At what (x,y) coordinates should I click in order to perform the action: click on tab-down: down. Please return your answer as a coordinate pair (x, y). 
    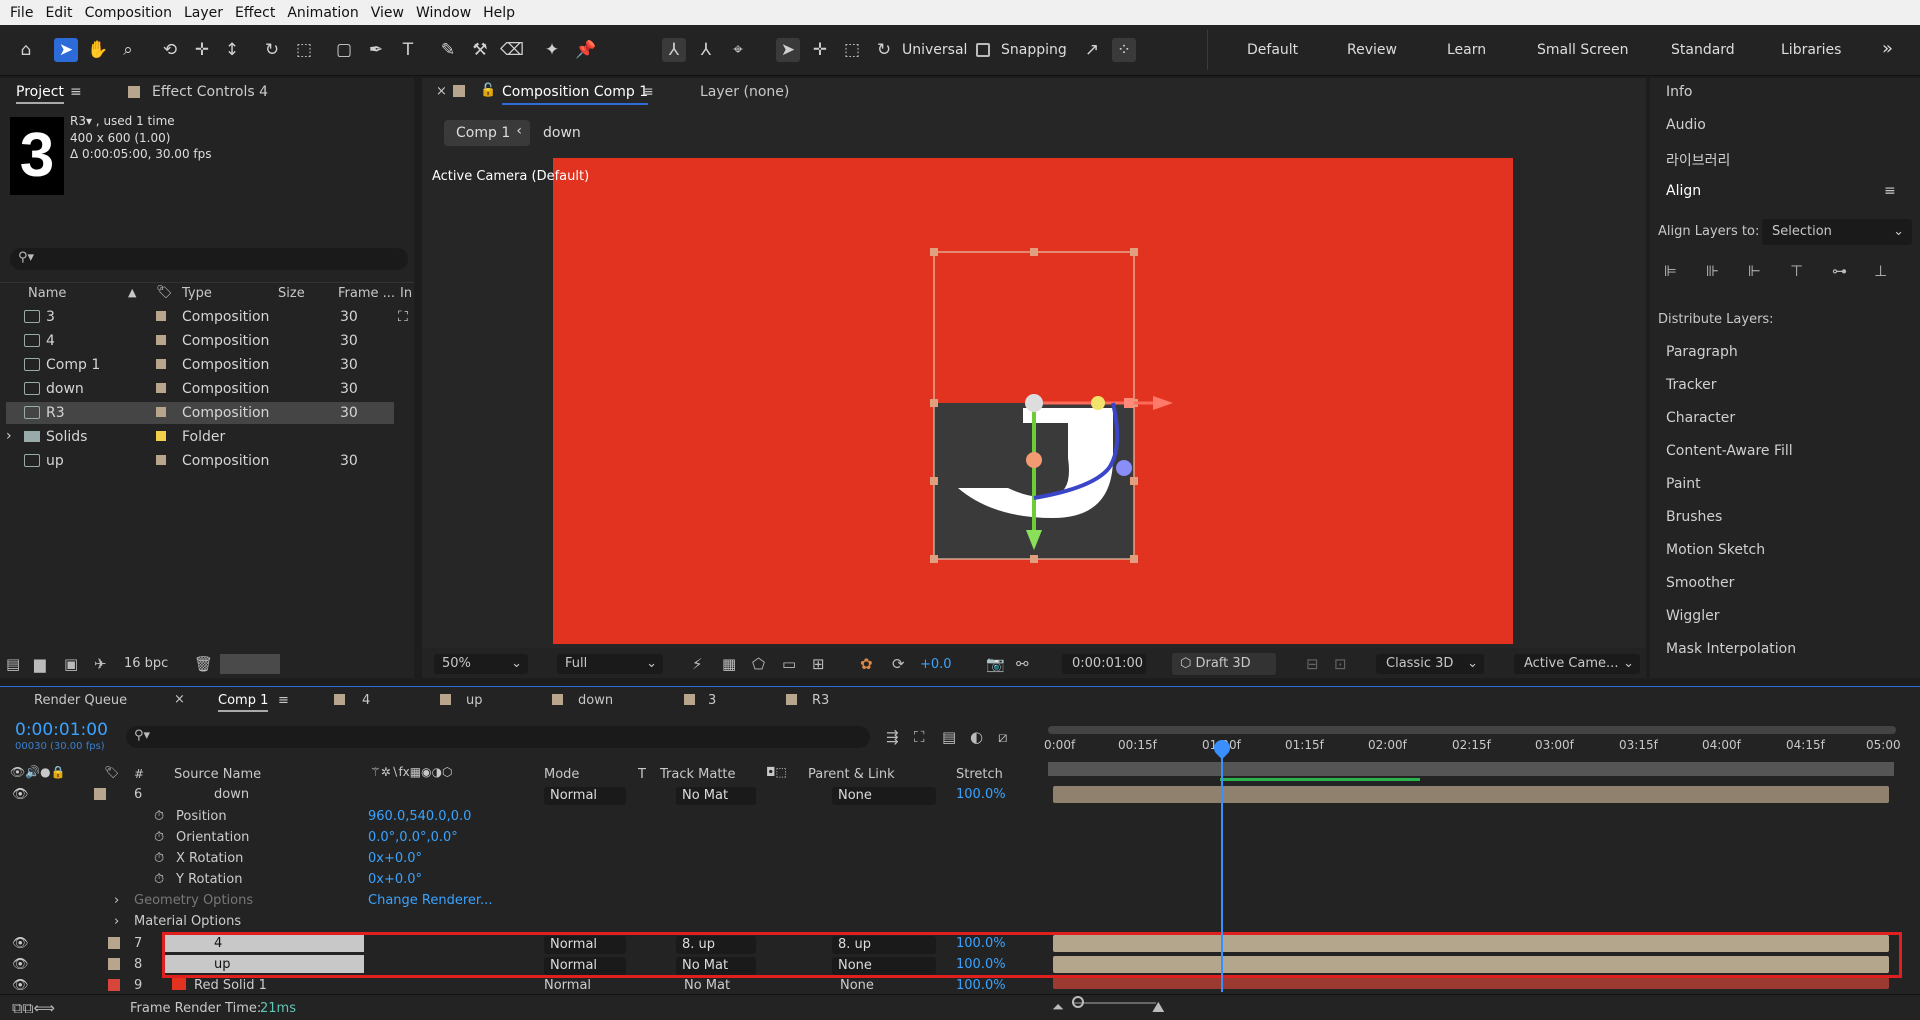
    Looking at the image, I should click on (595, 700).